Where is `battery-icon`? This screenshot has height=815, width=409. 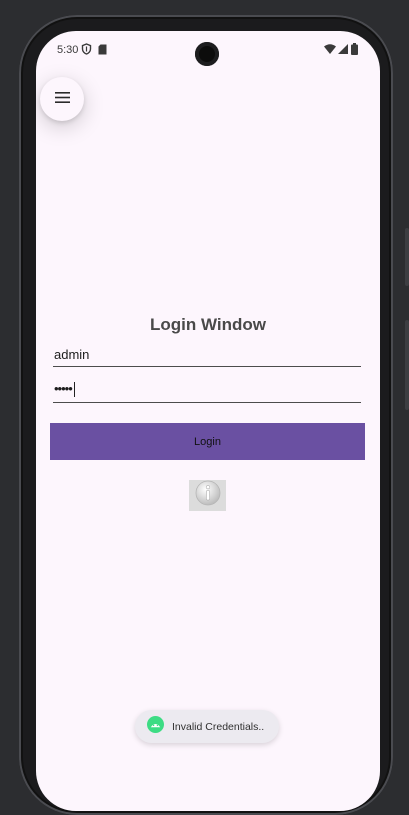
battery-icon is located at coordinates (354, 50).